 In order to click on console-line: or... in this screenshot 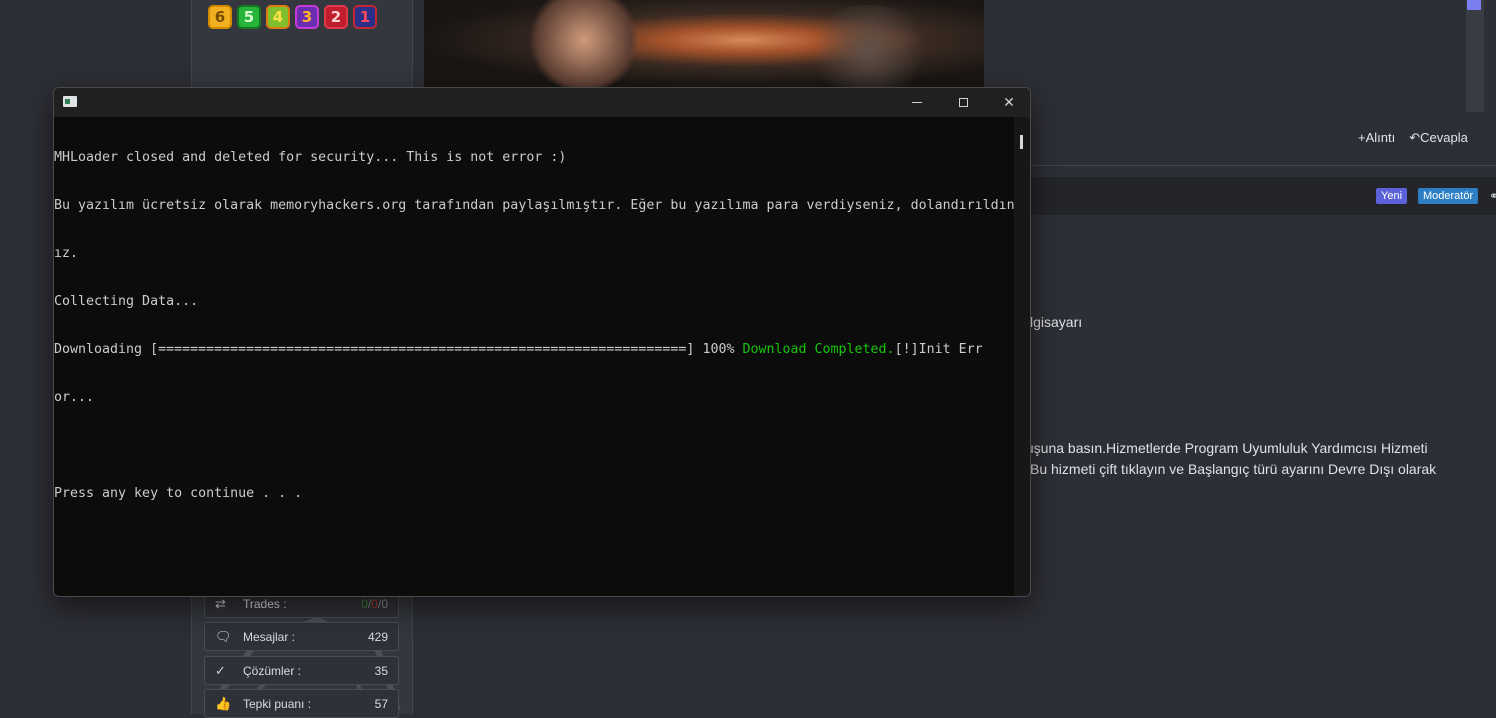, I will do `click(74, 397)`.